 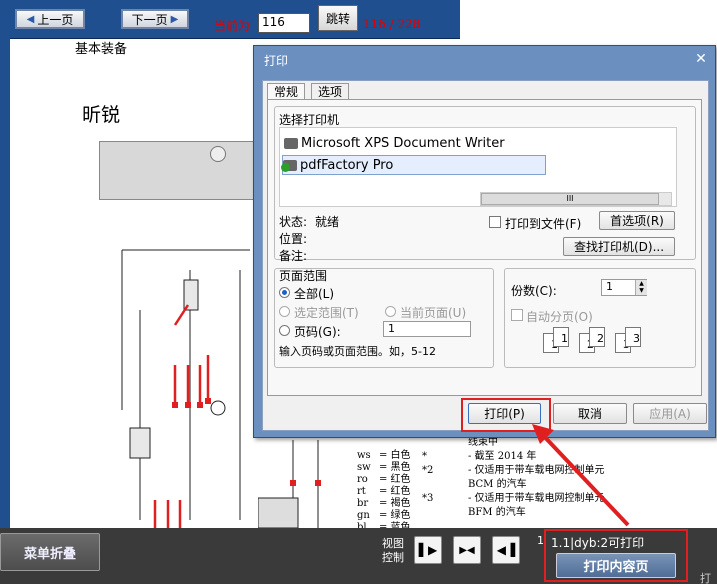 I want to click on print-to-file-checkbox, so click(x=495, y=222).